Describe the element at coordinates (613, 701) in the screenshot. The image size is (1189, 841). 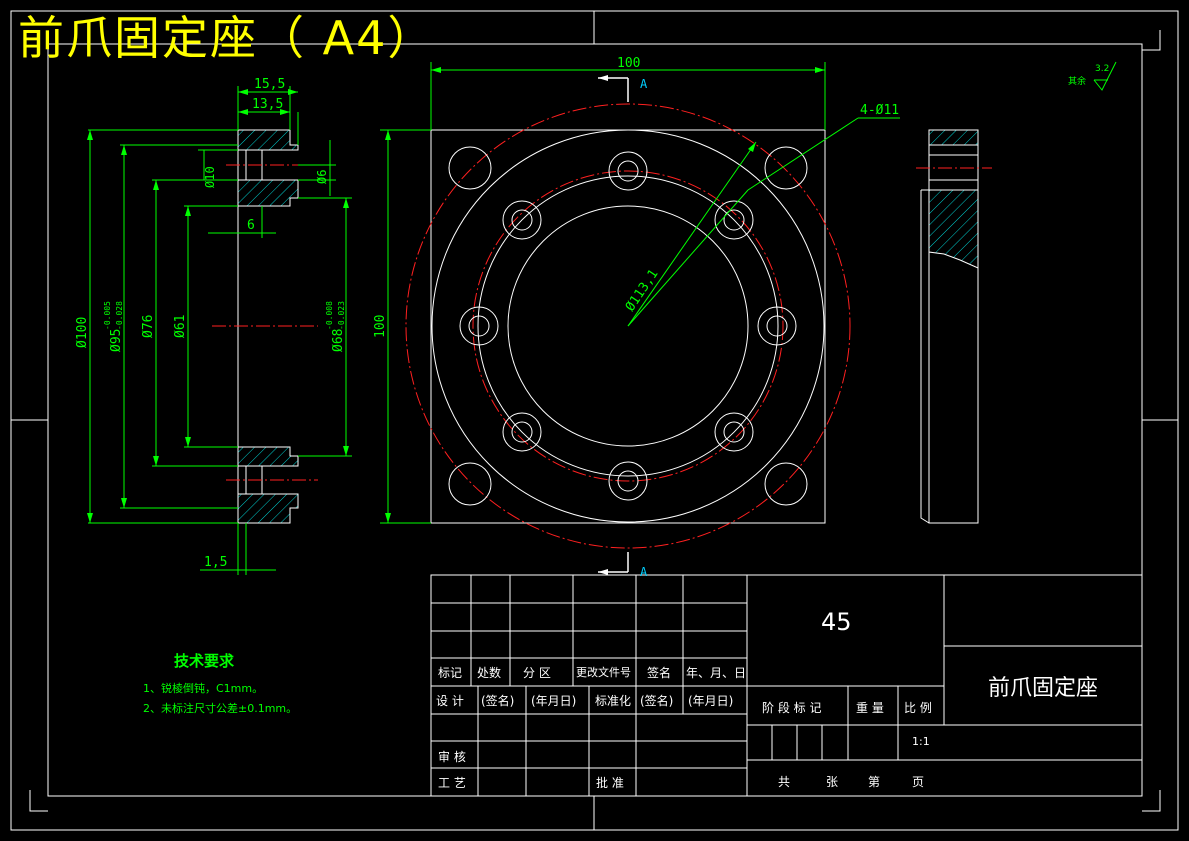
I see `row-standard: 标准化` at that location.